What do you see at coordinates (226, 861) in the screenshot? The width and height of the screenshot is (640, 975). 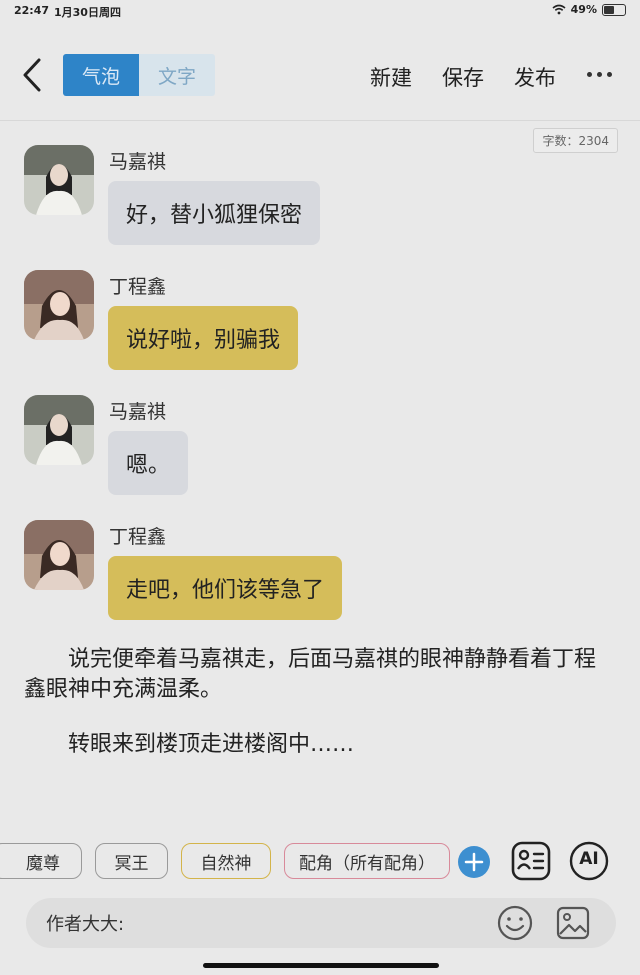 I see `chip-character: 自然神` at bounding box center [226, 861].